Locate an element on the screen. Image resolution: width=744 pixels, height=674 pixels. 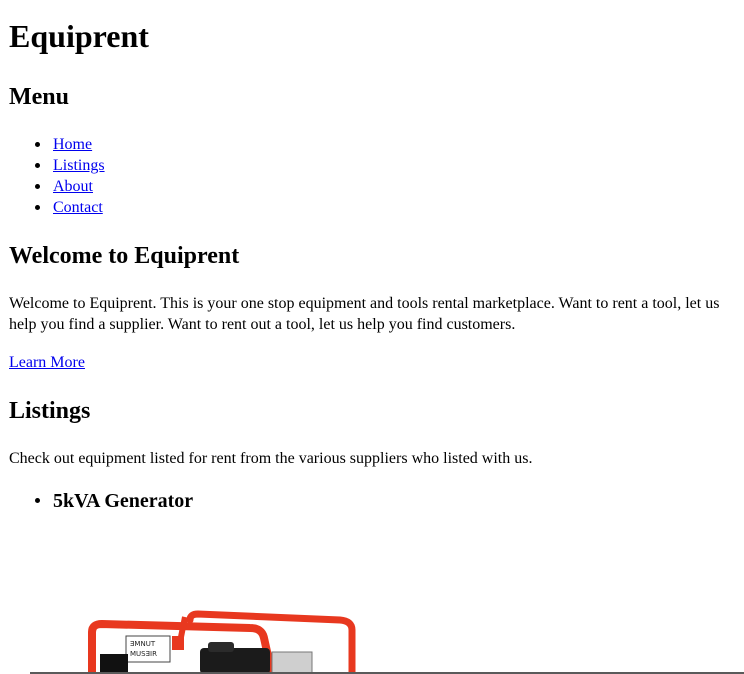
menu-list: Home Listings About Contact is located at coordinates (57, 176).